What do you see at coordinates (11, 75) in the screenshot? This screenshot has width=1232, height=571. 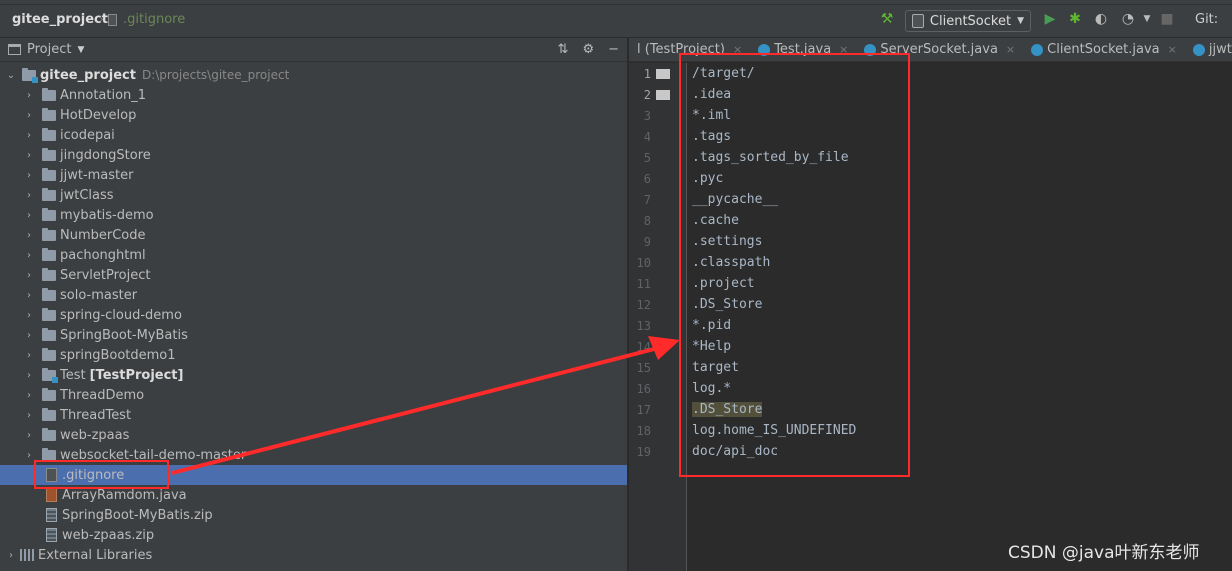 I see `chevron-down-icon: ⌄` at bounding box center [11, 75].